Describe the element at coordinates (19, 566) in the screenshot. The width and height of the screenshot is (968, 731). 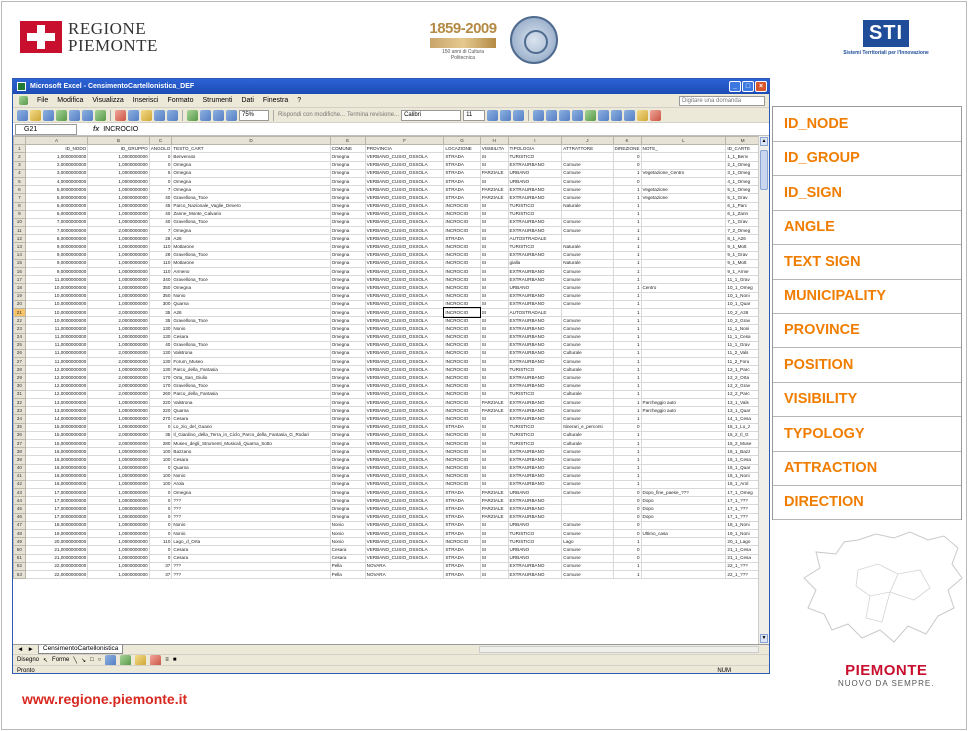
I see `row-header: 52` at that location.